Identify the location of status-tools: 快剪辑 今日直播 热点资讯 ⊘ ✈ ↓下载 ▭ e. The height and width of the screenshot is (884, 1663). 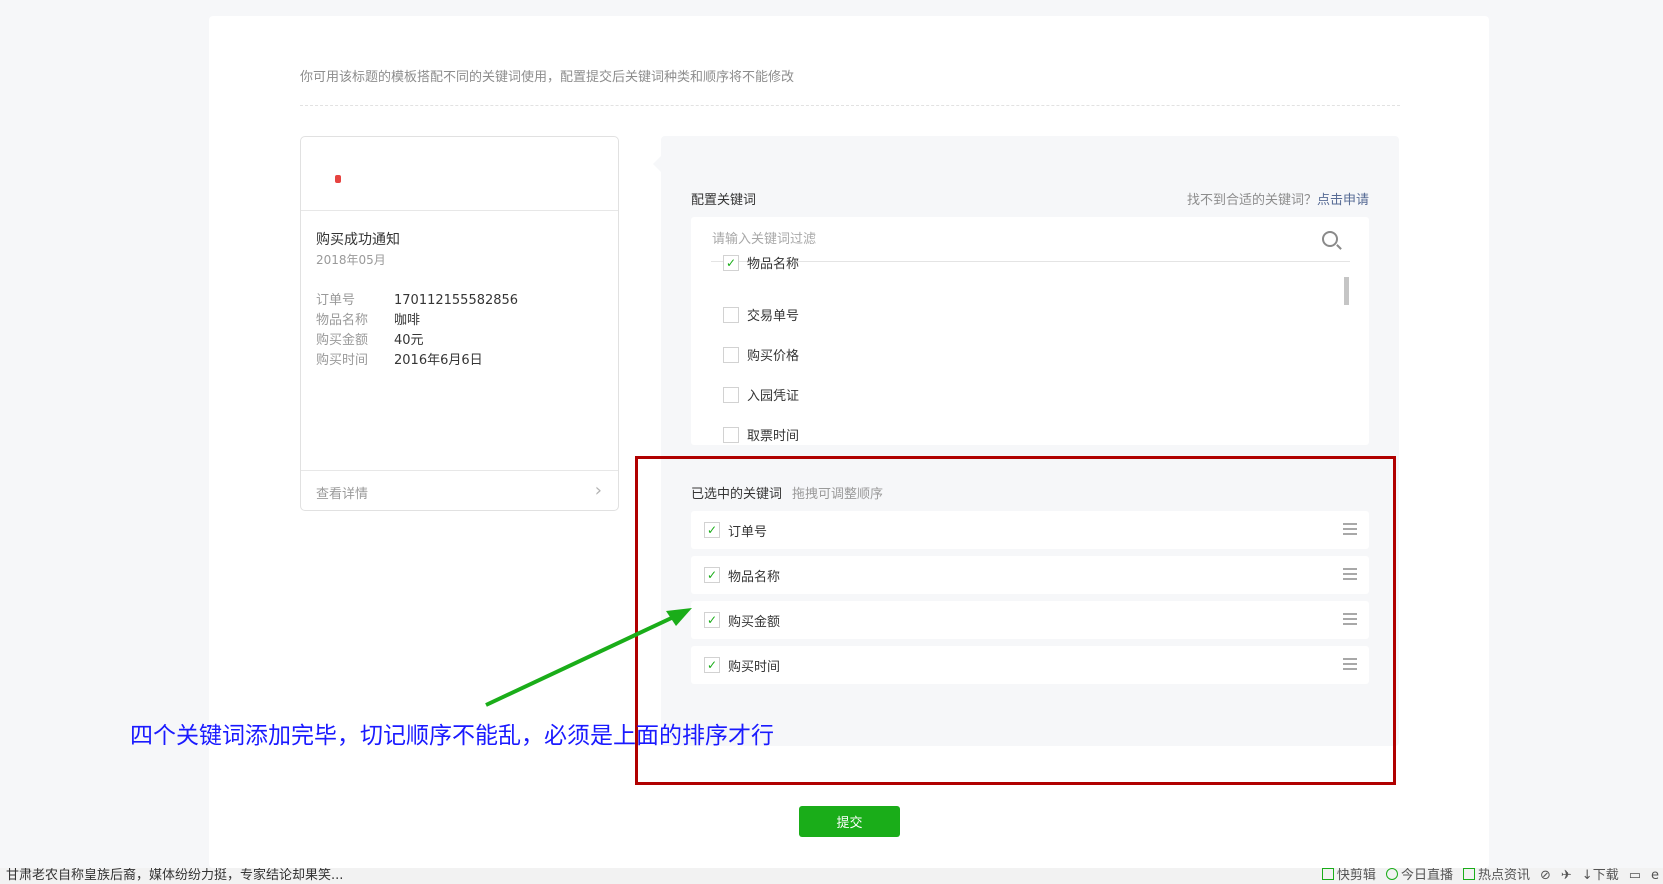
(1490, 876).